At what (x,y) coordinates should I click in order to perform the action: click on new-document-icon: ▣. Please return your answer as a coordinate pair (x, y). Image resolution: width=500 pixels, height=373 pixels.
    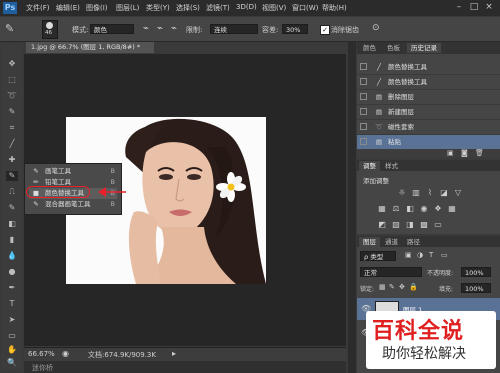
    Looking at the image, I should click on (450, 153).